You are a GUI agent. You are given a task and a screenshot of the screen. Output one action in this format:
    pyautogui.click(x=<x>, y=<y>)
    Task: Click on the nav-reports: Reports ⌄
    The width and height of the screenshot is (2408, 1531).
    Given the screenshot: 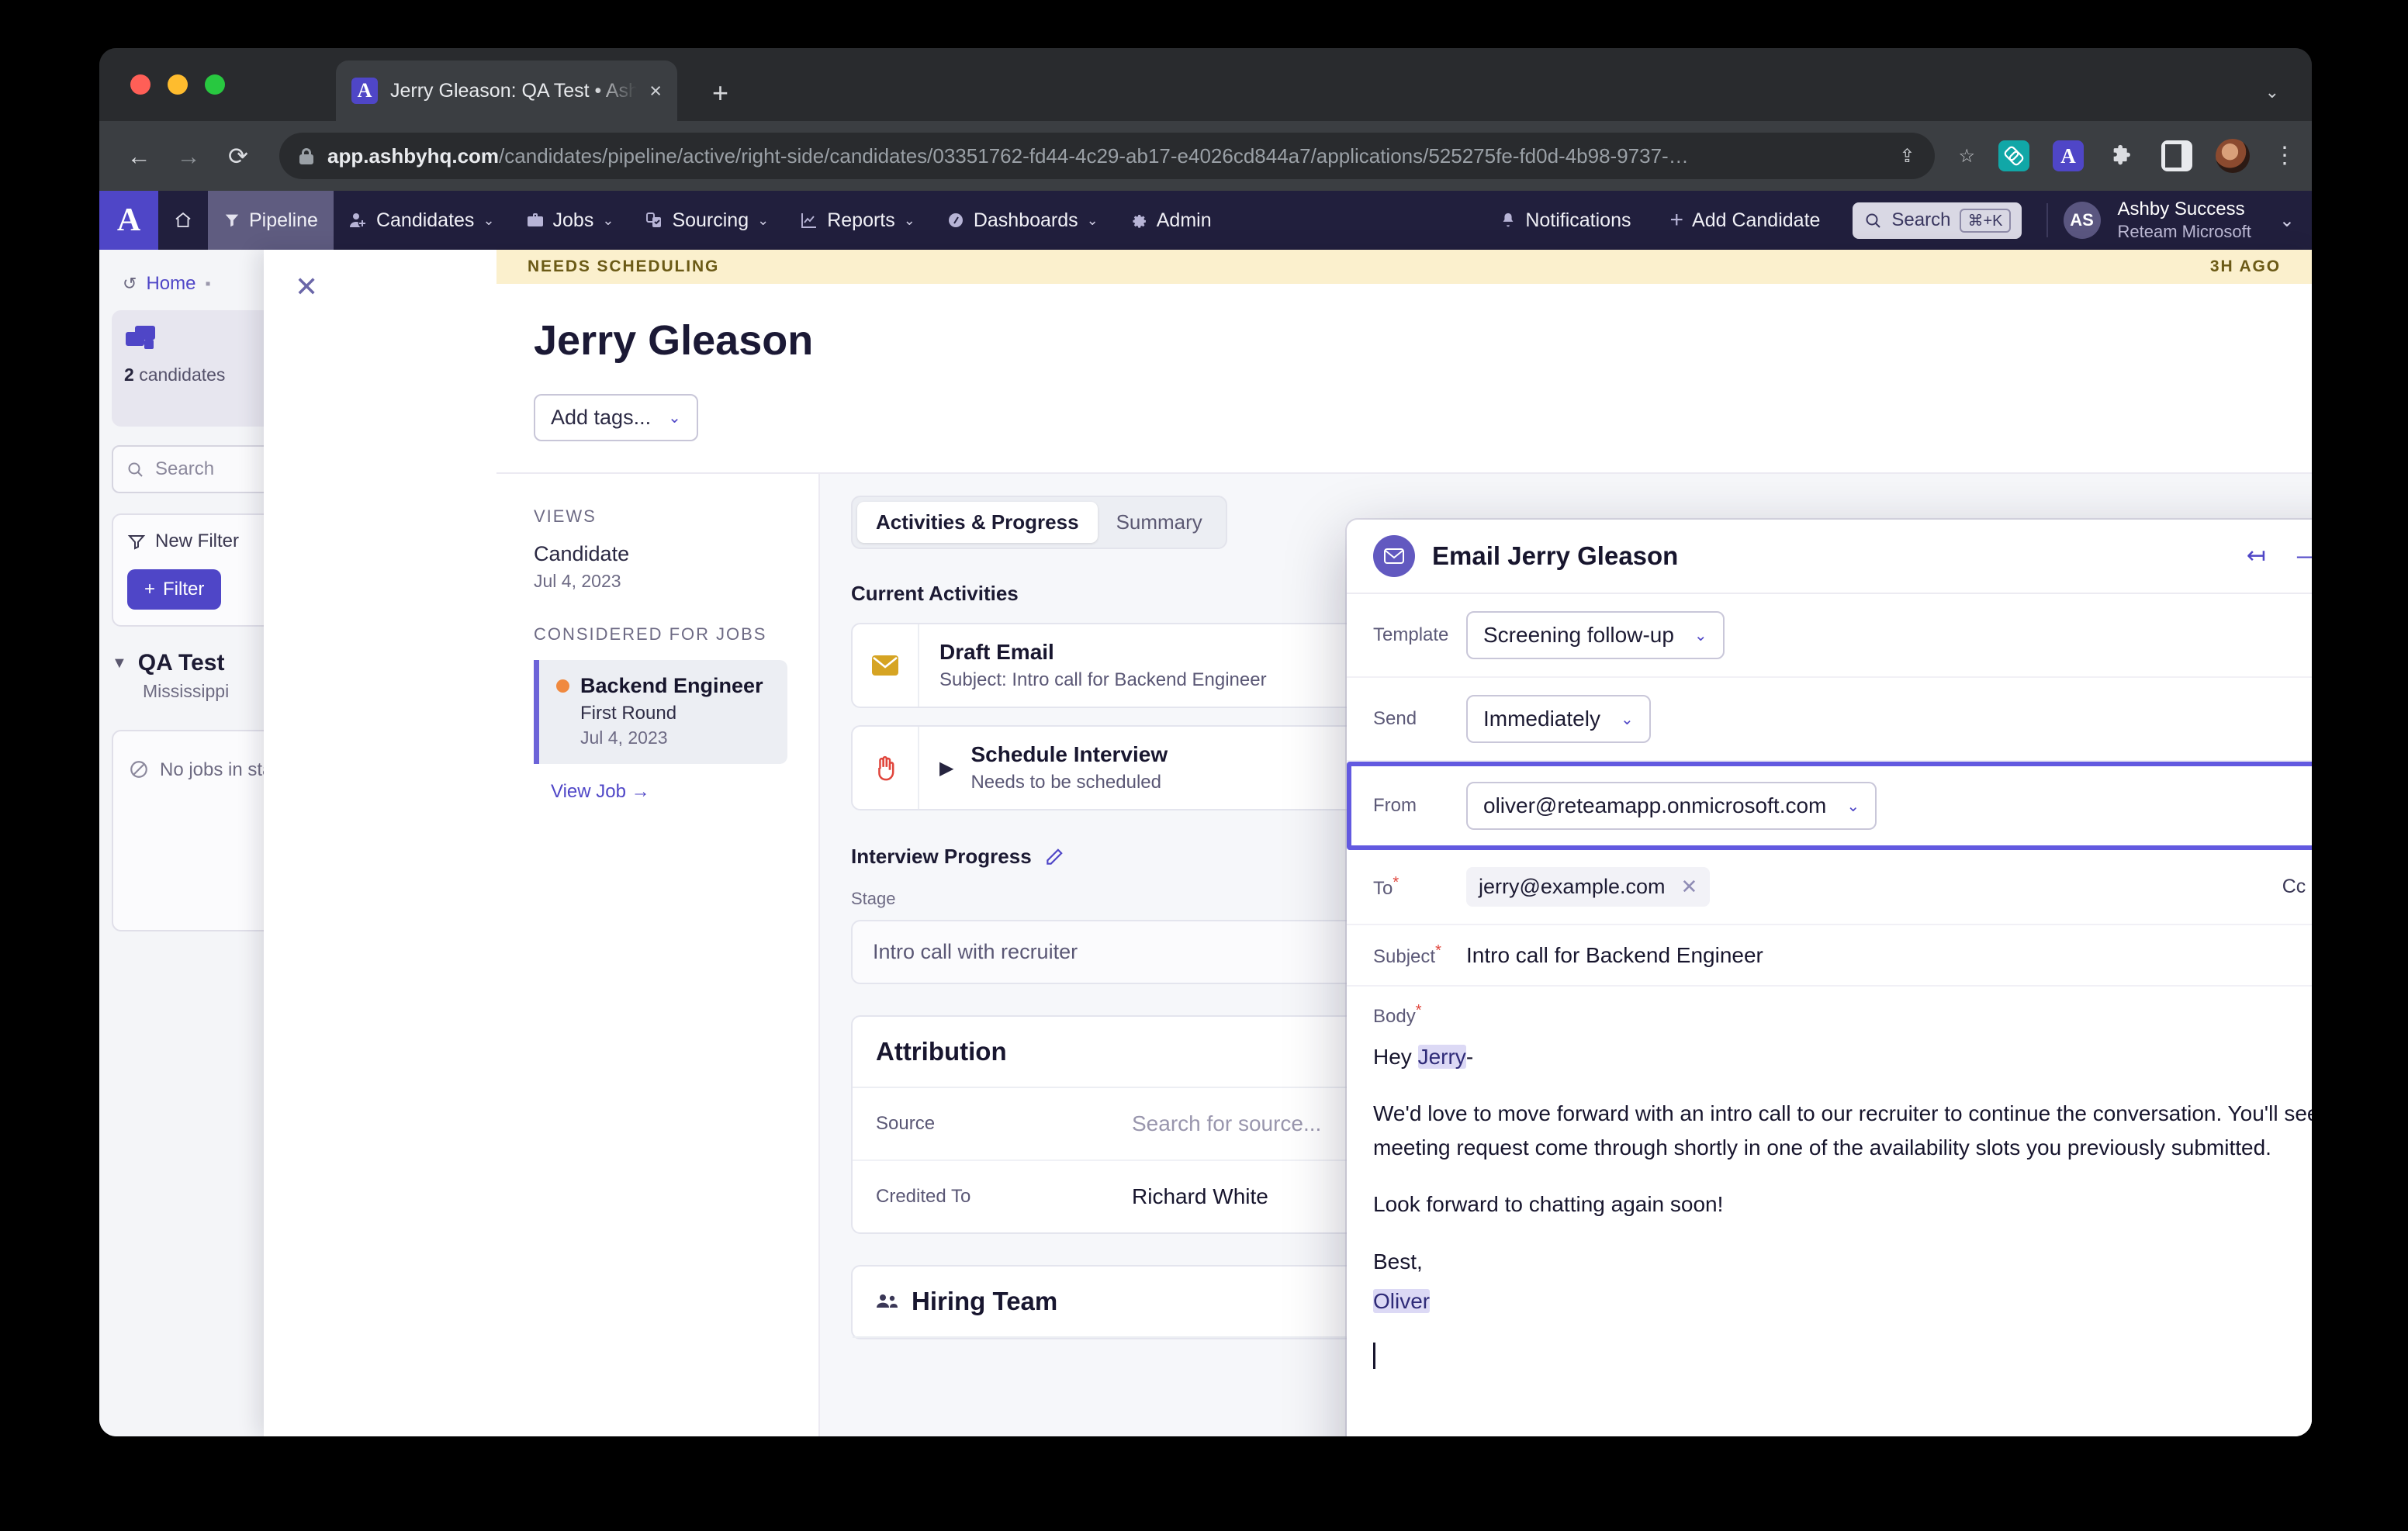 What is the action you would take?
    pyautogui.click(x=857, y=220)
    